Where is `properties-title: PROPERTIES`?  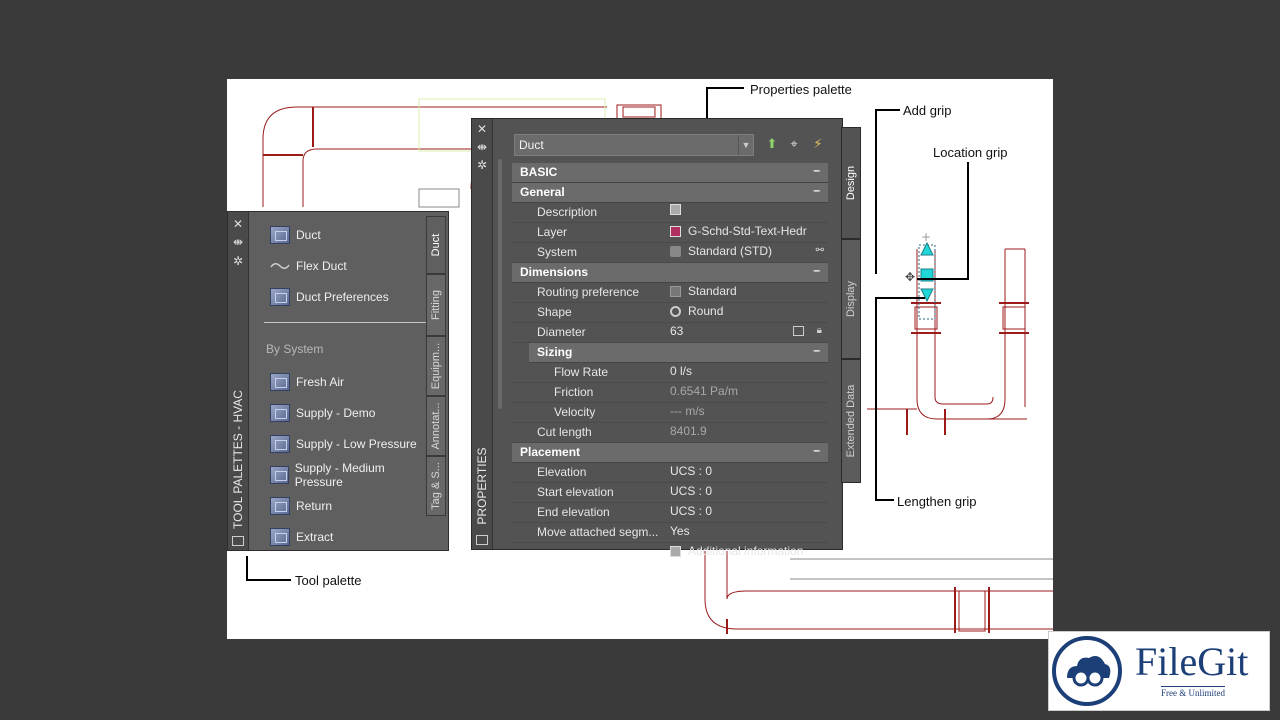 properties-title: PROPERTIES is located at coordinates (482, 486).